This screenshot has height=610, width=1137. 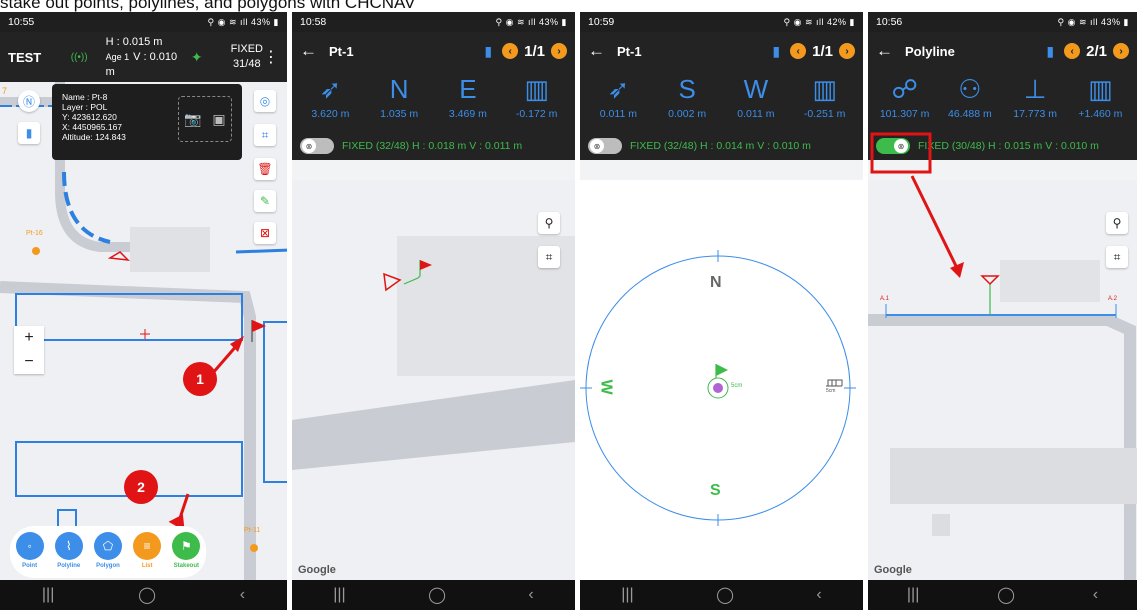 What do you see at coordinates (317, 570) in the screenshot?
I see `google-attribution: Google` at bounding box center [317, 570].